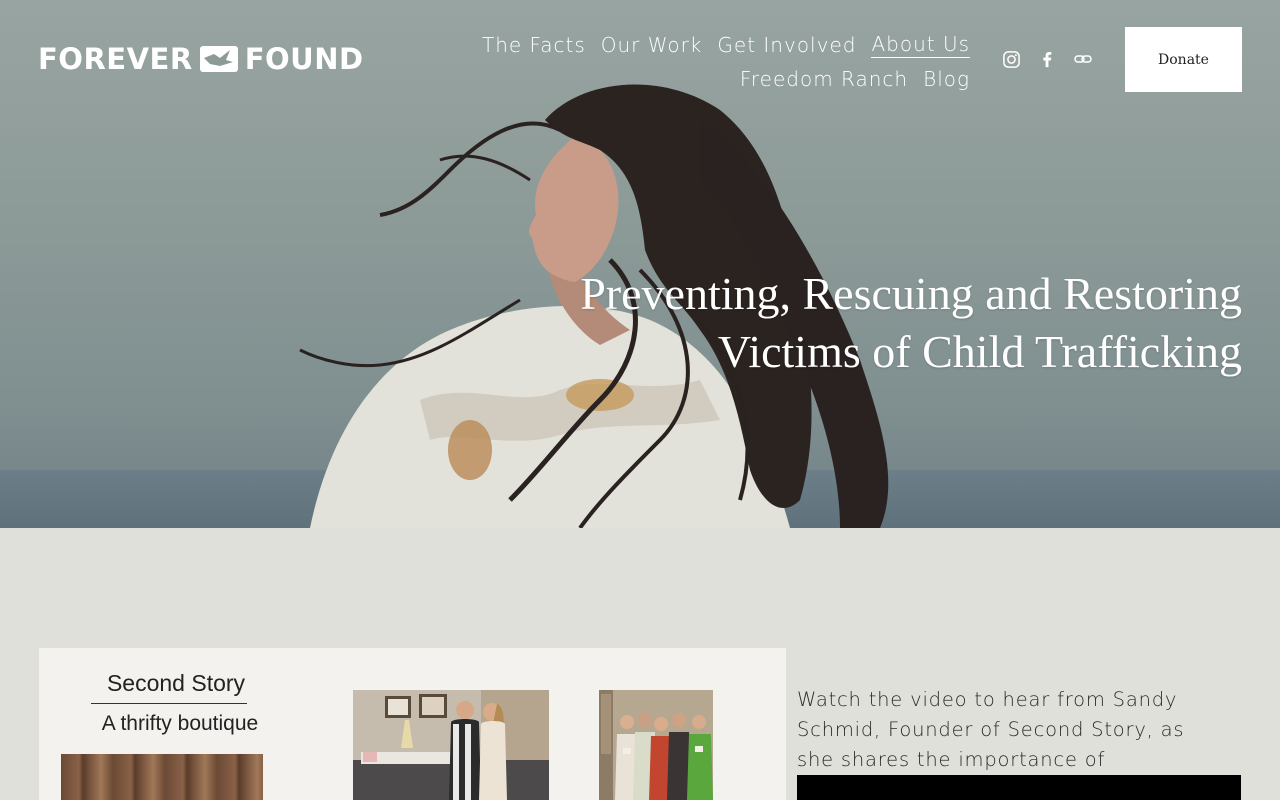  I want to click on collage-photo-group, so click(656, 745).